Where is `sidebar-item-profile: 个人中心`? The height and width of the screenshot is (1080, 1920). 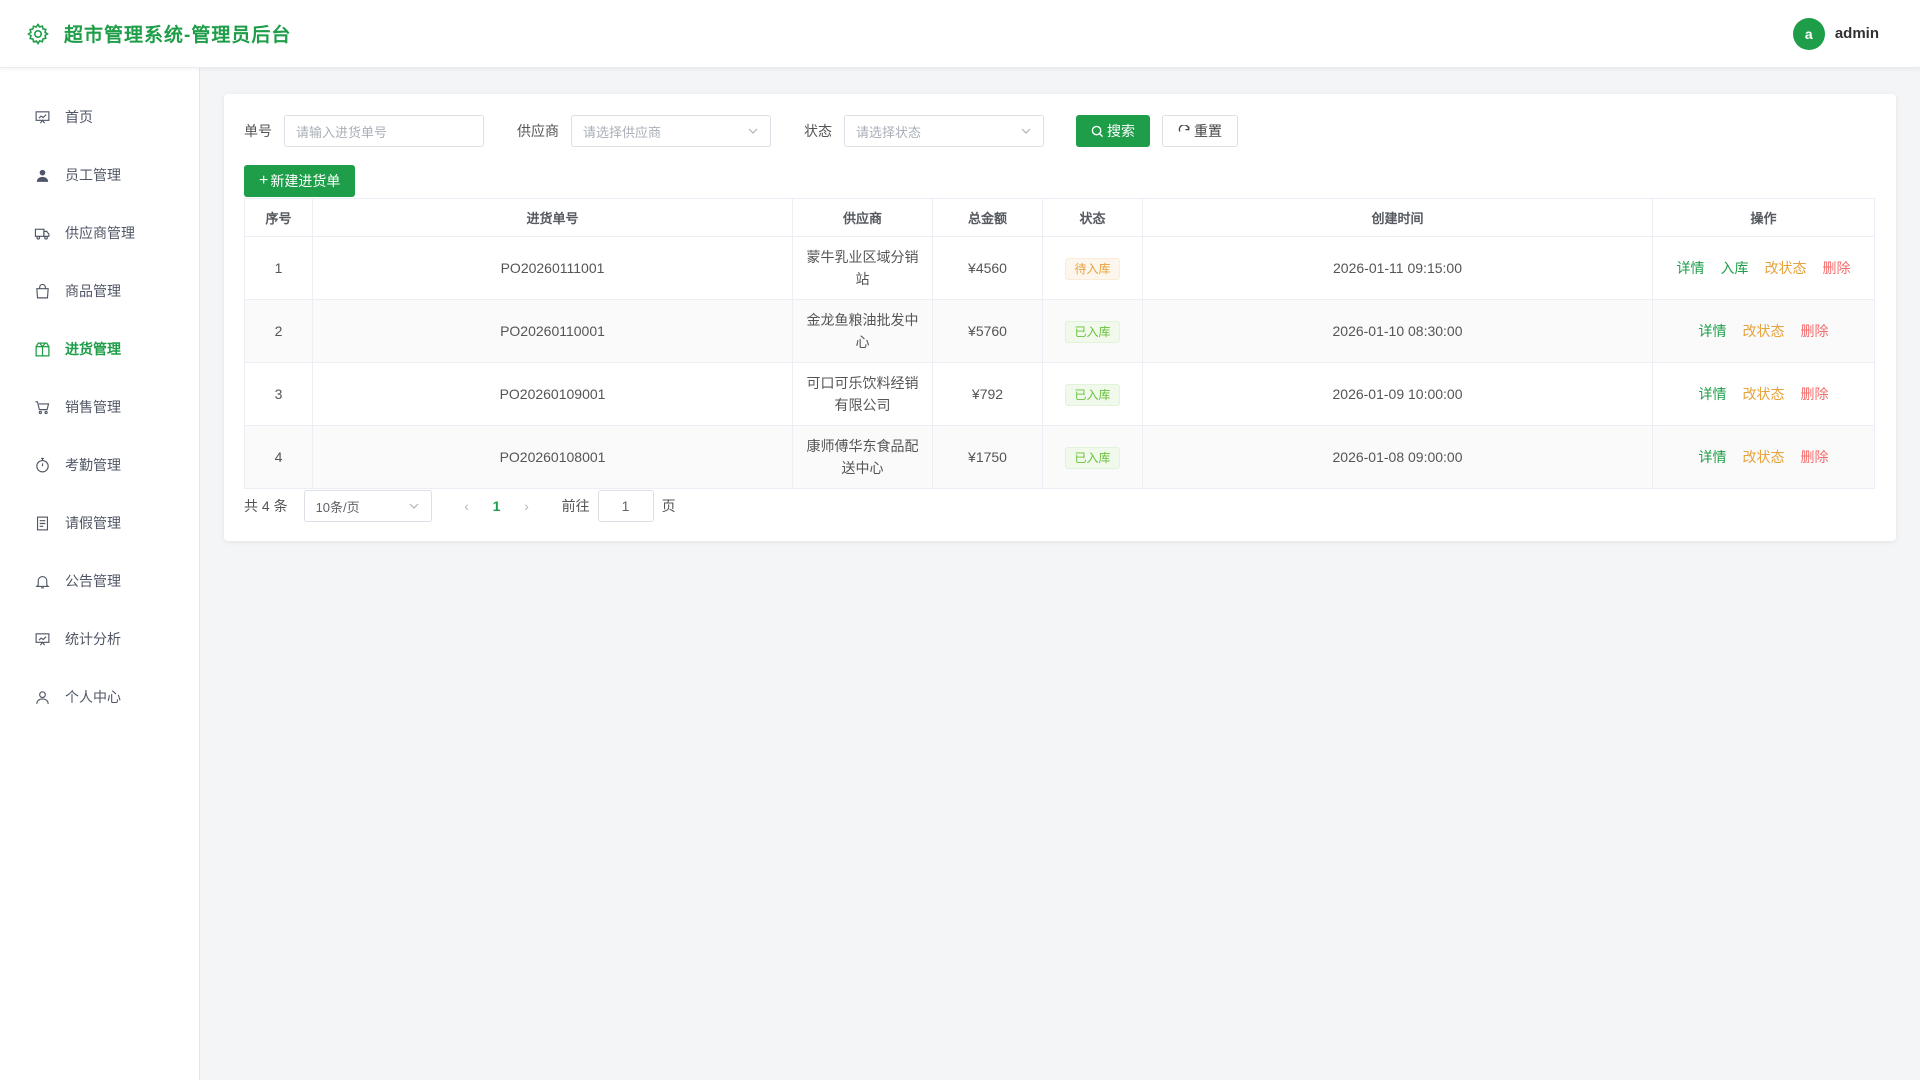 sidebar-item-profile: 个人中心 is located at coordinates (99, 697).